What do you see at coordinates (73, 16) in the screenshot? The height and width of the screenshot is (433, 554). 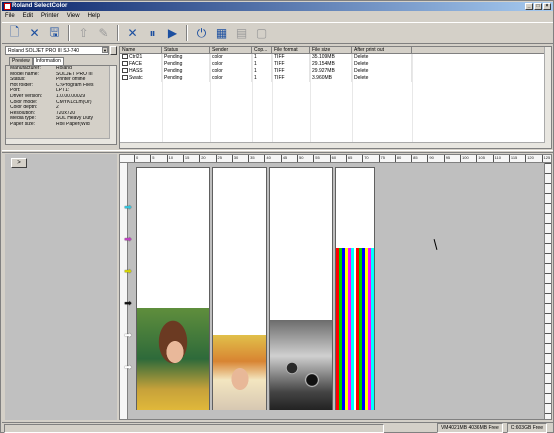 I see `menu-view: View` at bounding box center [73, 16].